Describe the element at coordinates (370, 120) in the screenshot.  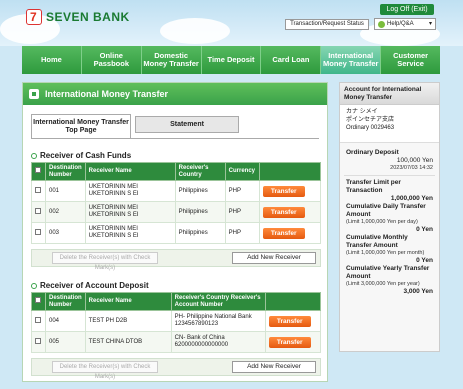
I see `account-branch: ポインセチア支店` at that location.